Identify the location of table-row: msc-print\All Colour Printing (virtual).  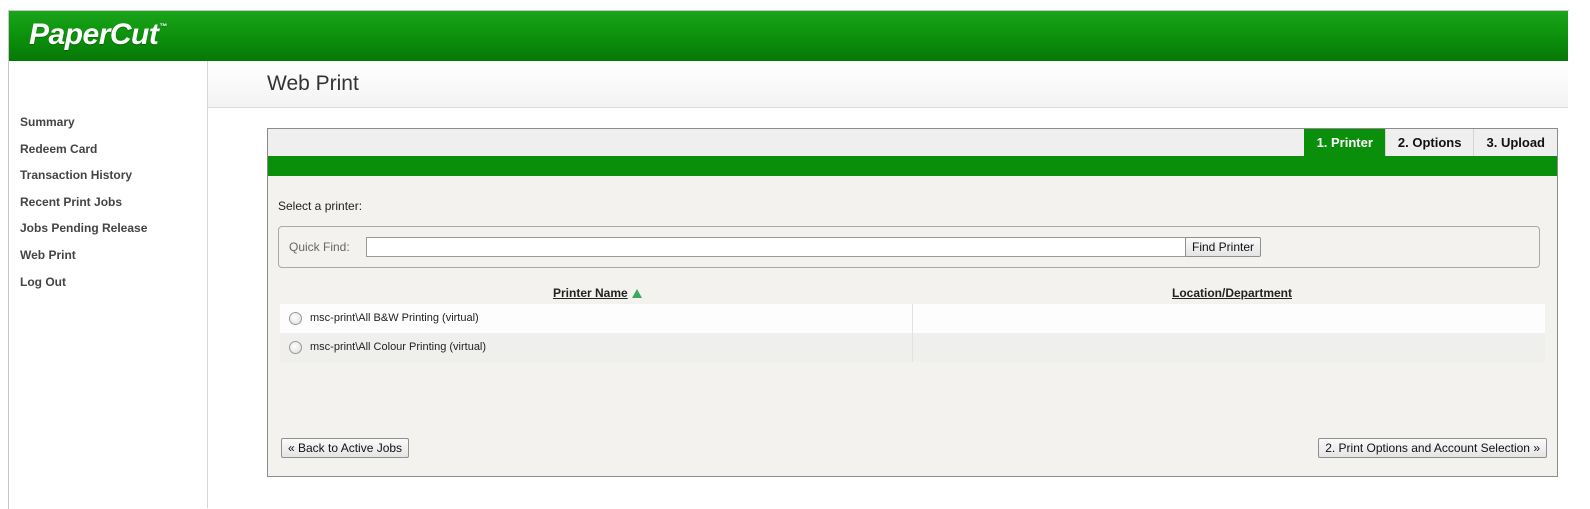
(912, 347).